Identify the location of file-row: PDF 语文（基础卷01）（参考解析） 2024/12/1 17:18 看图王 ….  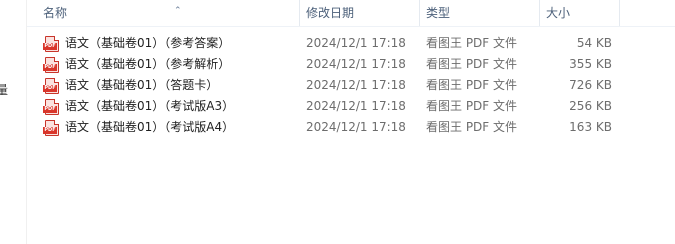
(351, 64).